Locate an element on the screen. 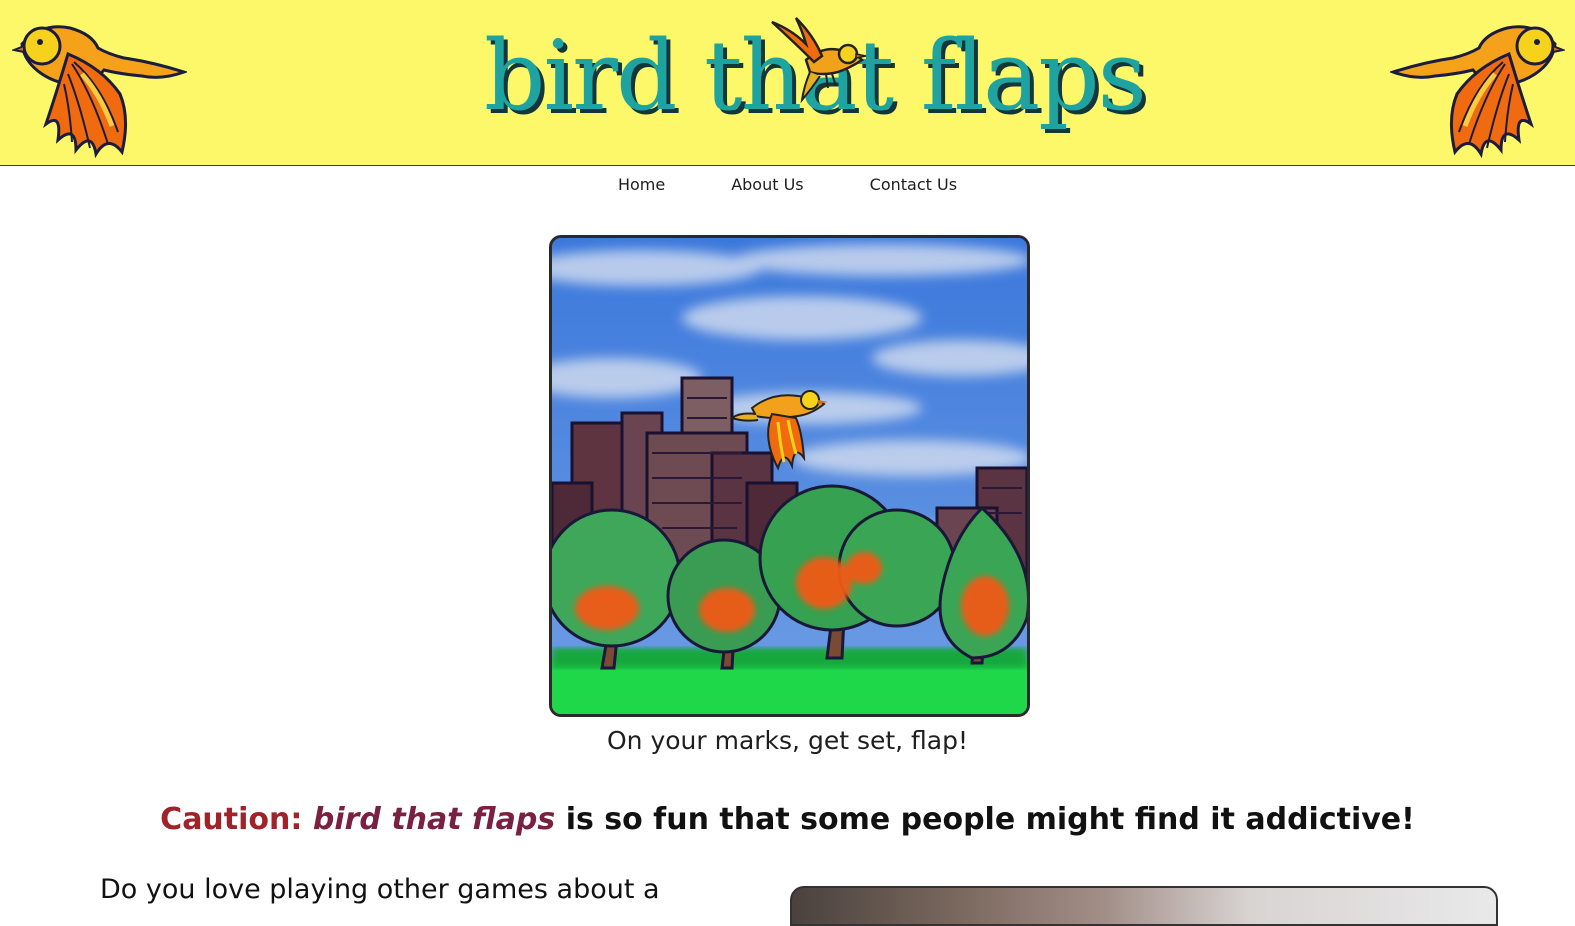 The image size is (1575, 926). nav-link-contact-us: Contact Us is located at coordinates (913, 186).